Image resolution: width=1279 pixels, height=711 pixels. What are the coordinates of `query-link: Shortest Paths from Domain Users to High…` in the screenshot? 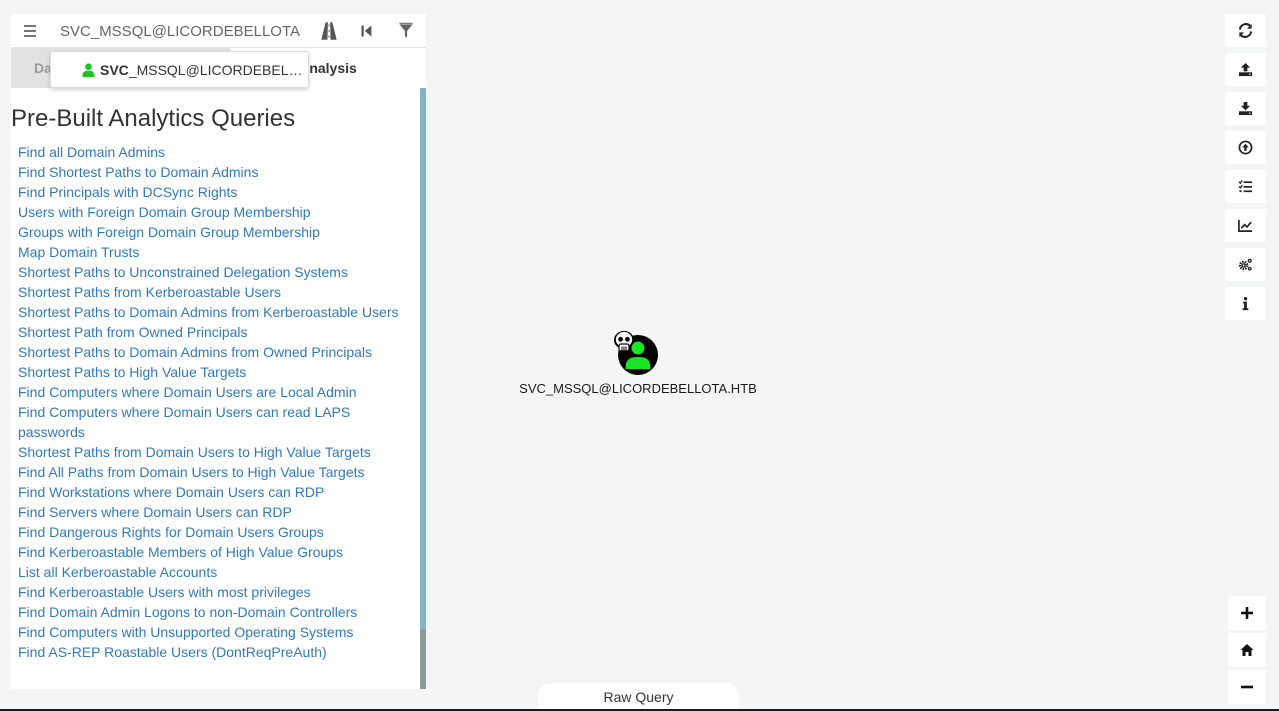 It's located at (216, 452).